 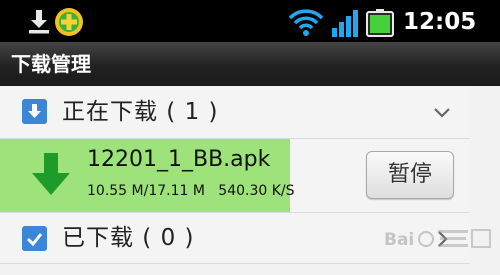 I want to click on baidu-jingyan-watermark: Bai, so click(x=437, y=239).